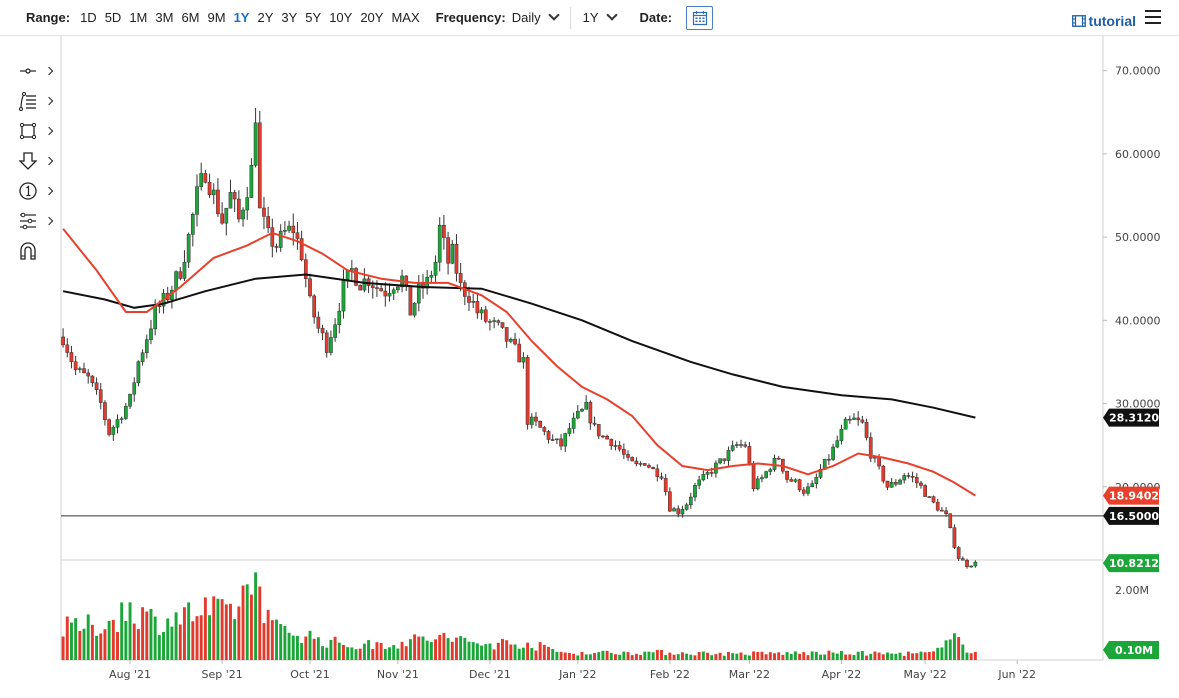 This screenshot has height=698, width=1179. Describe the element at coordinates (526, 17) in the screenshot. I see `frequency-value: Daily` at that location.